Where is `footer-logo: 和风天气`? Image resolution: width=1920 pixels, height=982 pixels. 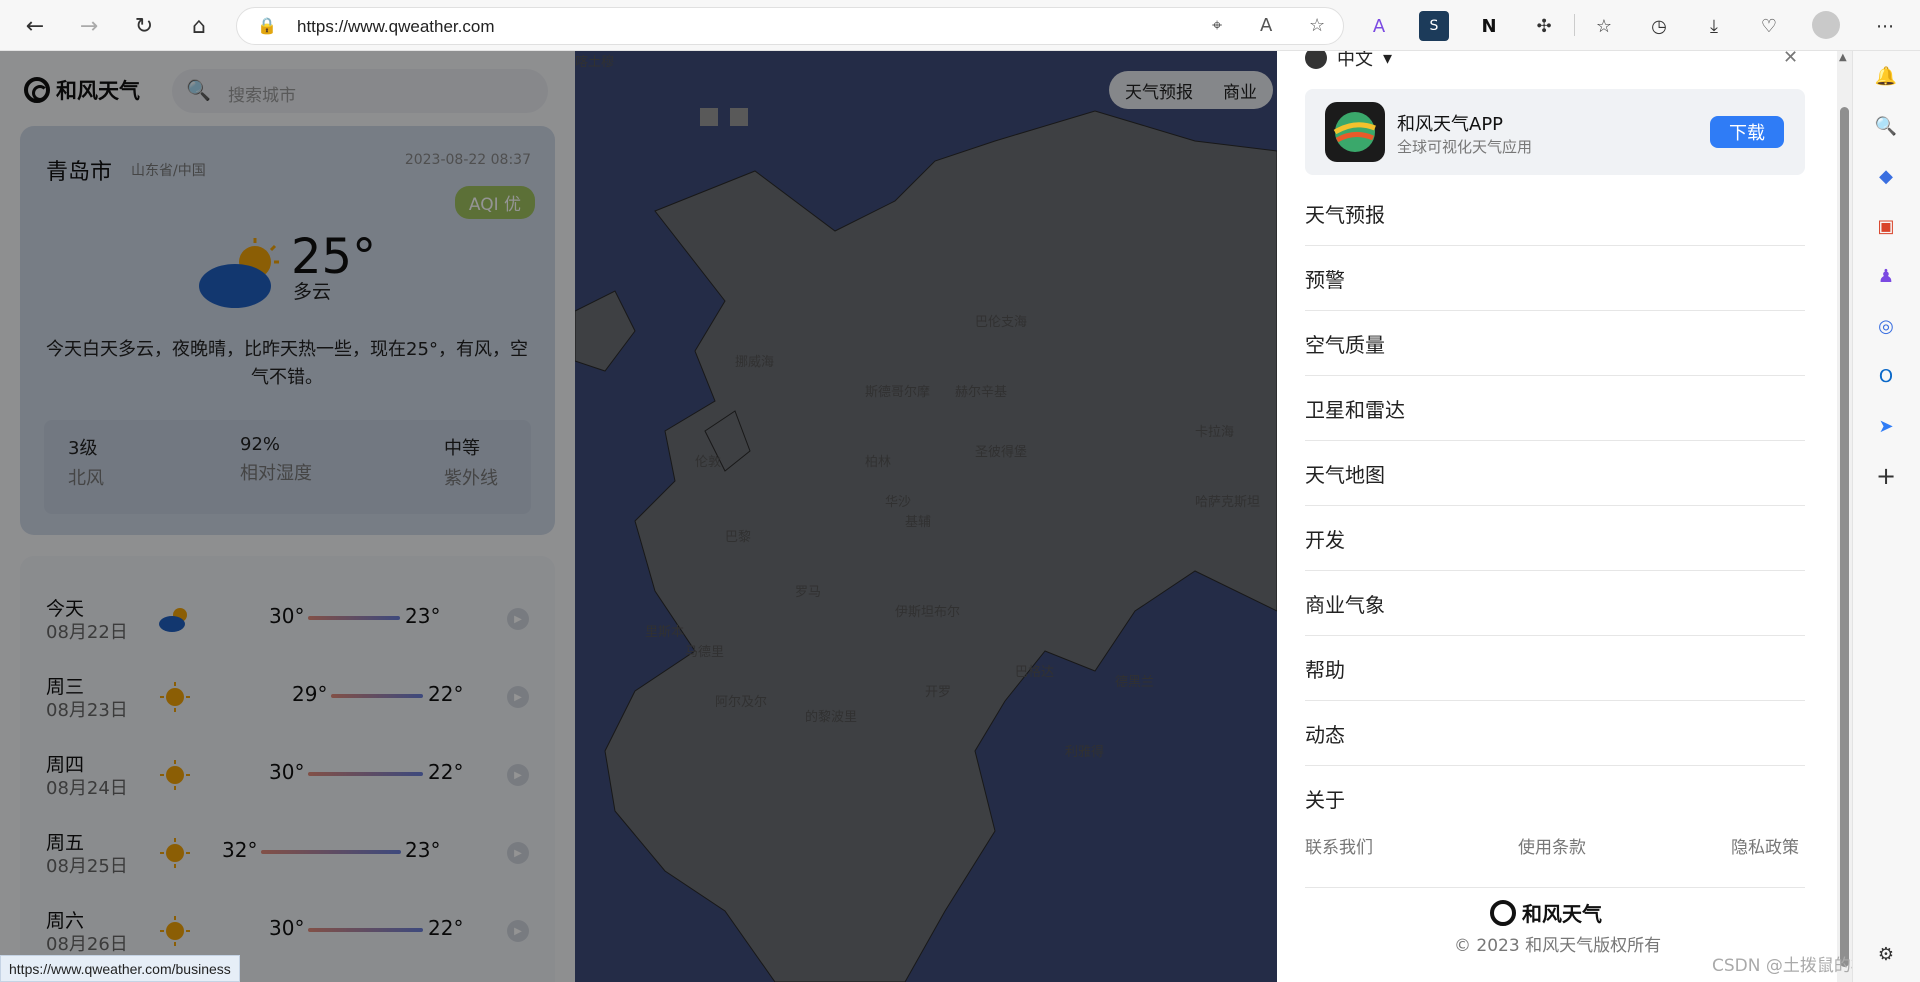
footer-logo: 和风天气 is located at coordinates (1546, 912).